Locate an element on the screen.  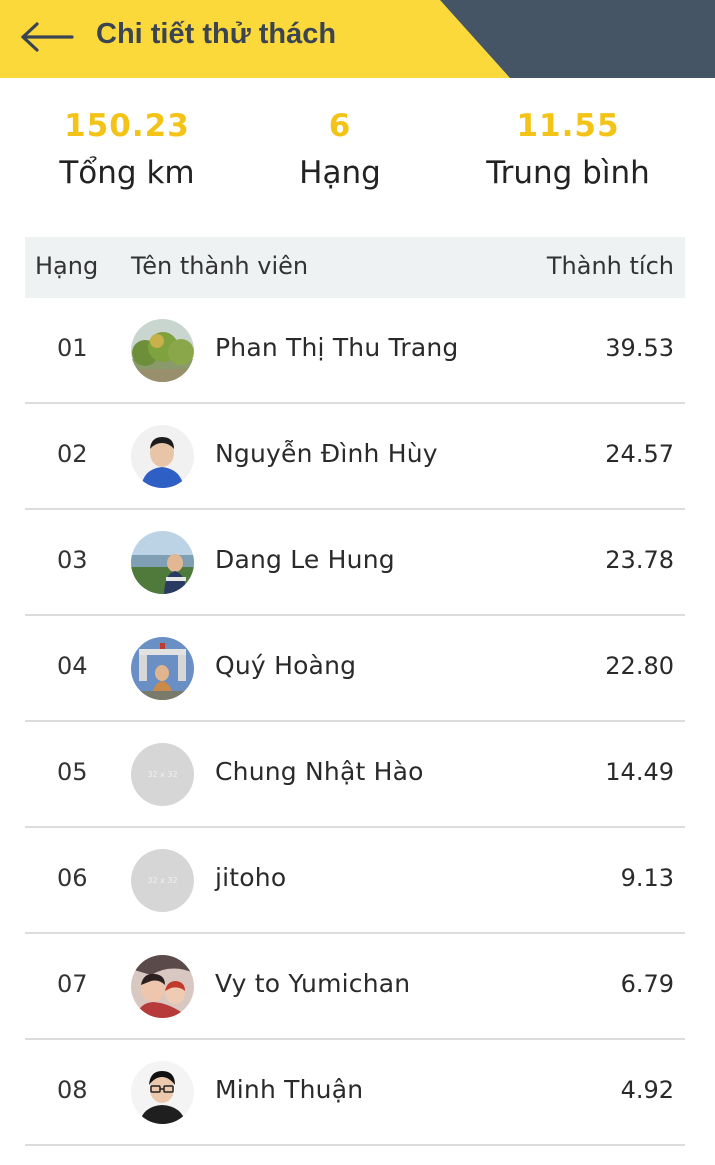
rank-cell: 05 is located at coordinates (72, 772).